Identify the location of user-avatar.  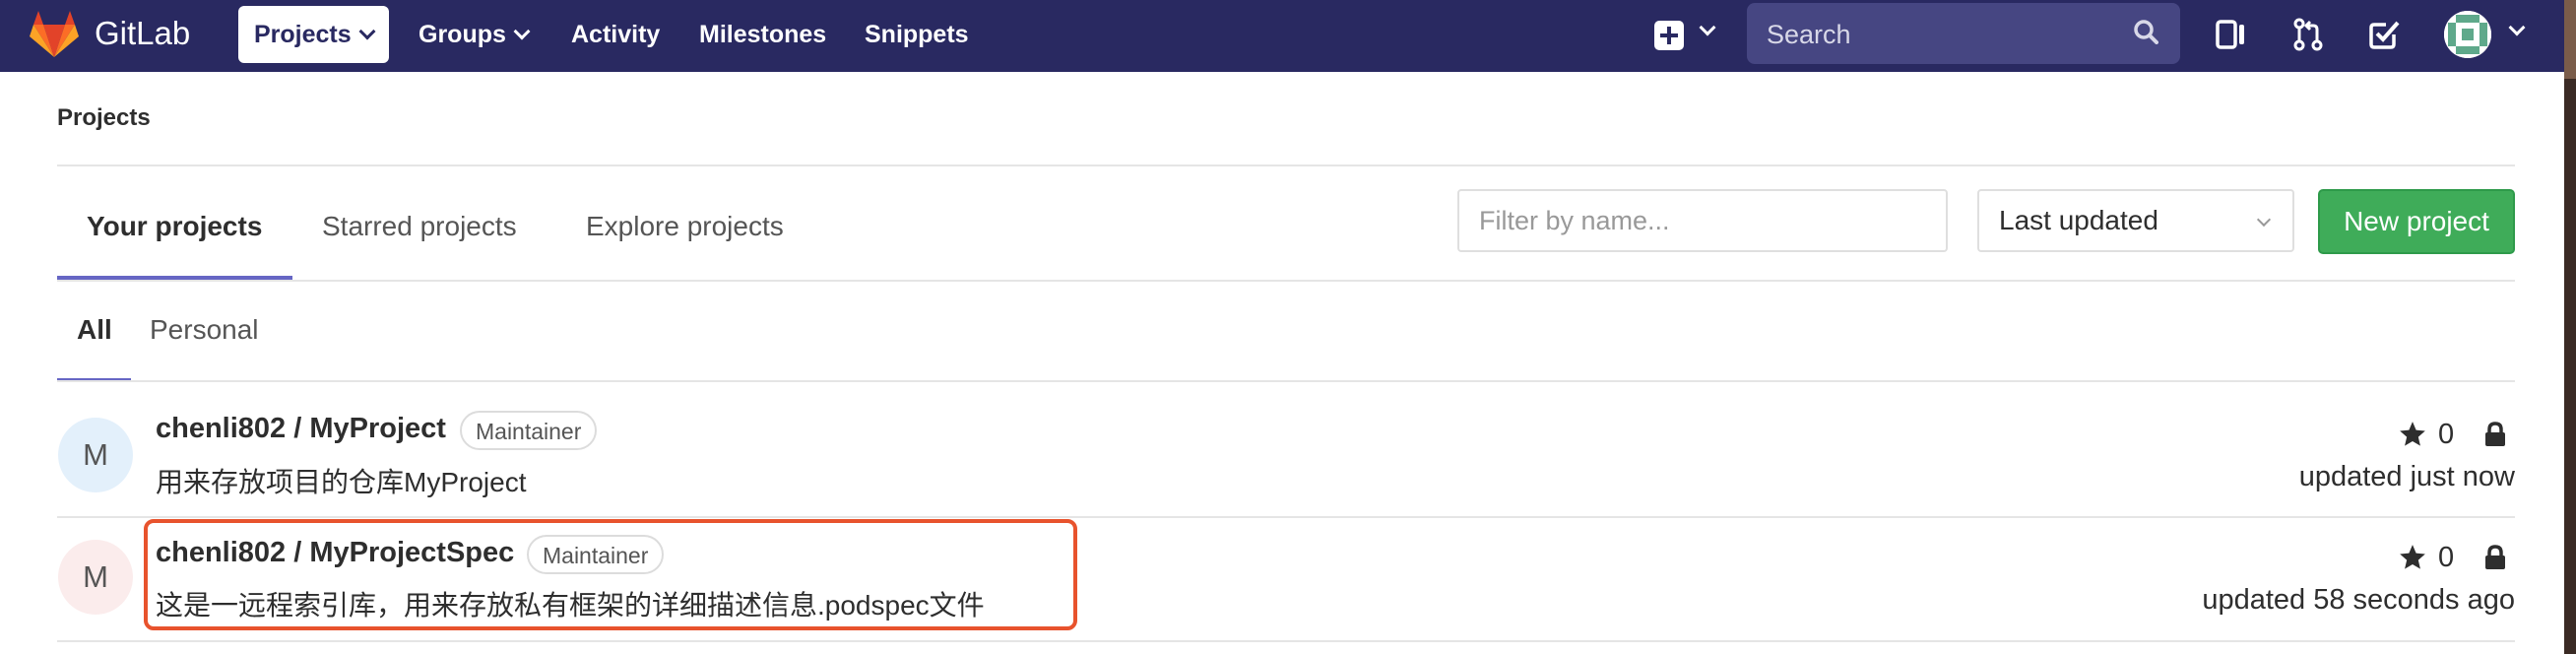
(2467, 34).